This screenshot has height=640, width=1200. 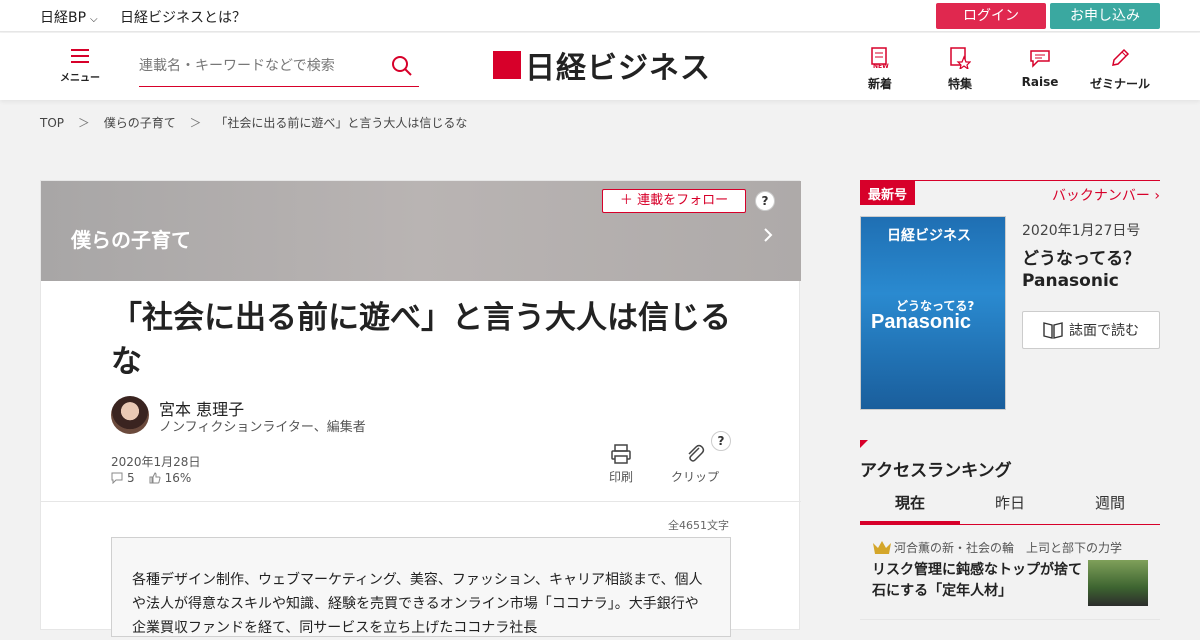 I want to click on issue-title: どうなってる？ Panasonic, so click(x=1081, y=270).